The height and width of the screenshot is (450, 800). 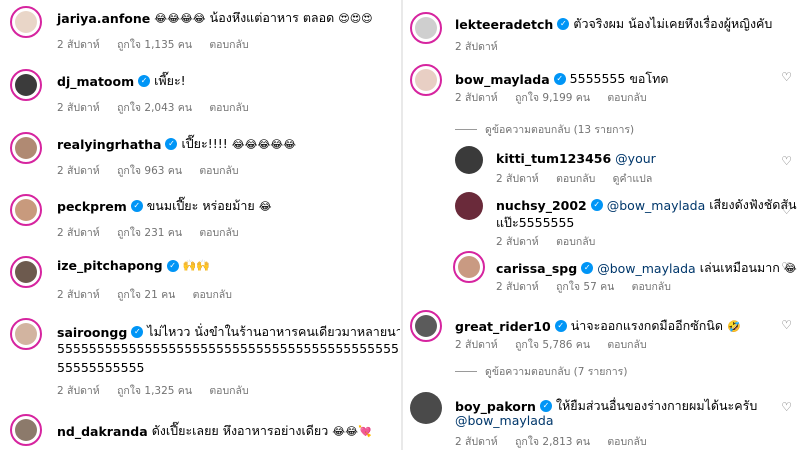 I want to click on like-count: ถูกใจ 2,043 คน, so click(x=154, y=108).